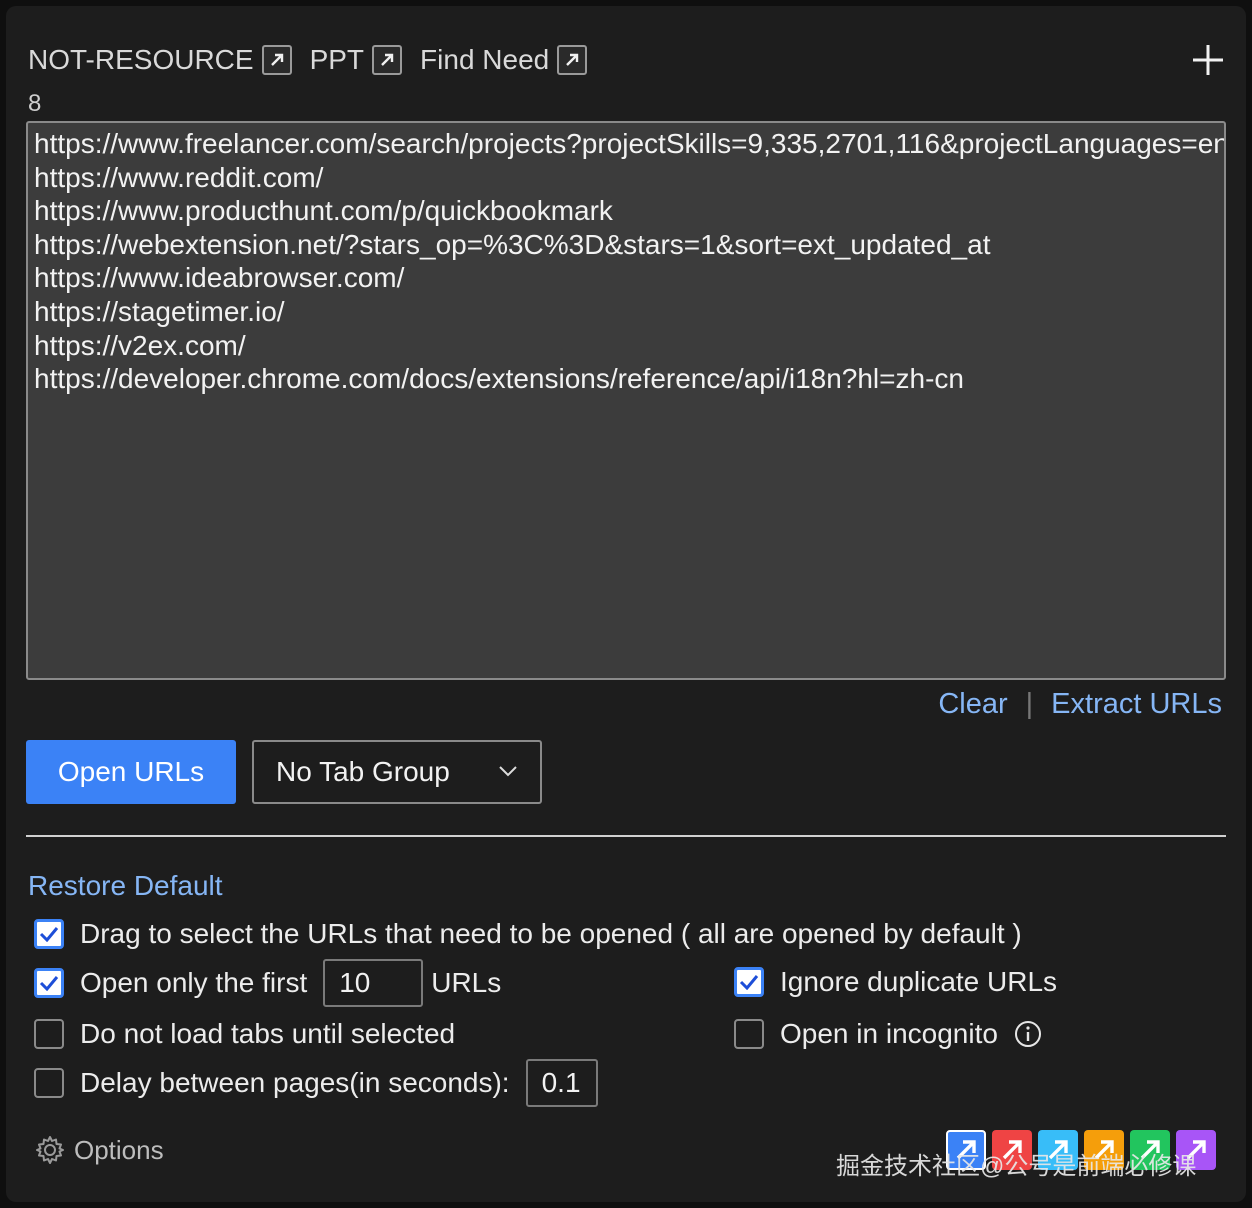 This screenshot has width=1252, height=1208. I want to click on drag-select-checkbox, so click(49, 934).